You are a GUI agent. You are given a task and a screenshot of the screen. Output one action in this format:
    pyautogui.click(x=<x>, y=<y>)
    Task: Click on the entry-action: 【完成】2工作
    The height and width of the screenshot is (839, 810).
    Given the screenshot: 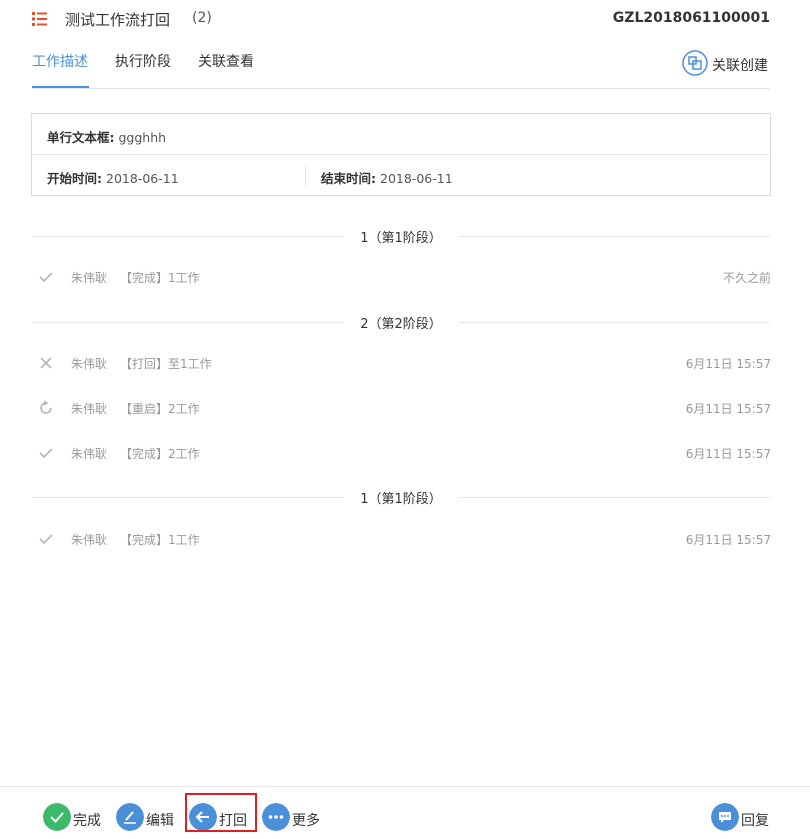 What is the action you would take?
    pyautogui.click(x=160, y=454)
    